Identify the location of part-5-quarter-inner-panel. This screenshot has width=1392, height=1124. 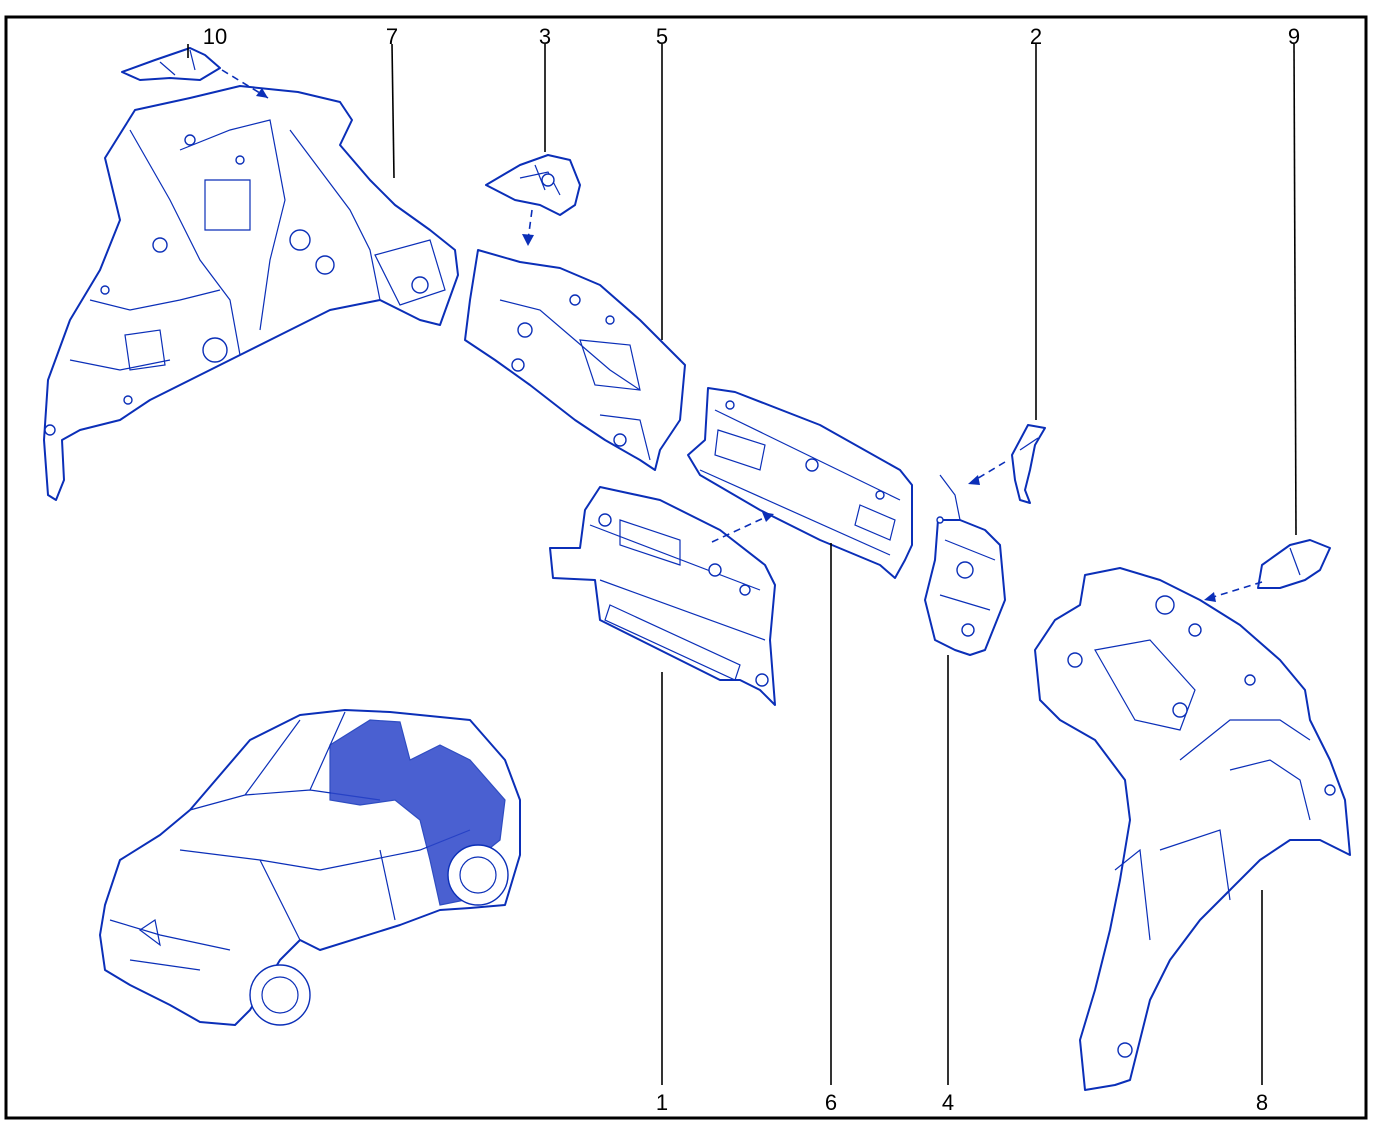
(575, 360).